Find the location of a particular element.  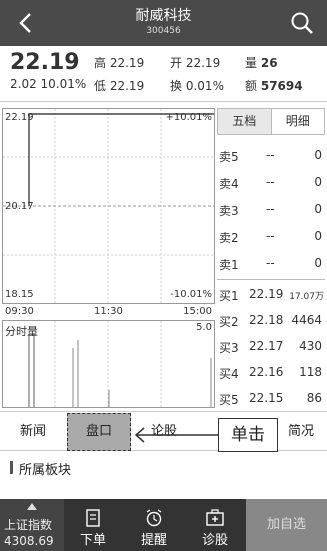

sell-label: 卖1 is located at coordinates (229, 265).